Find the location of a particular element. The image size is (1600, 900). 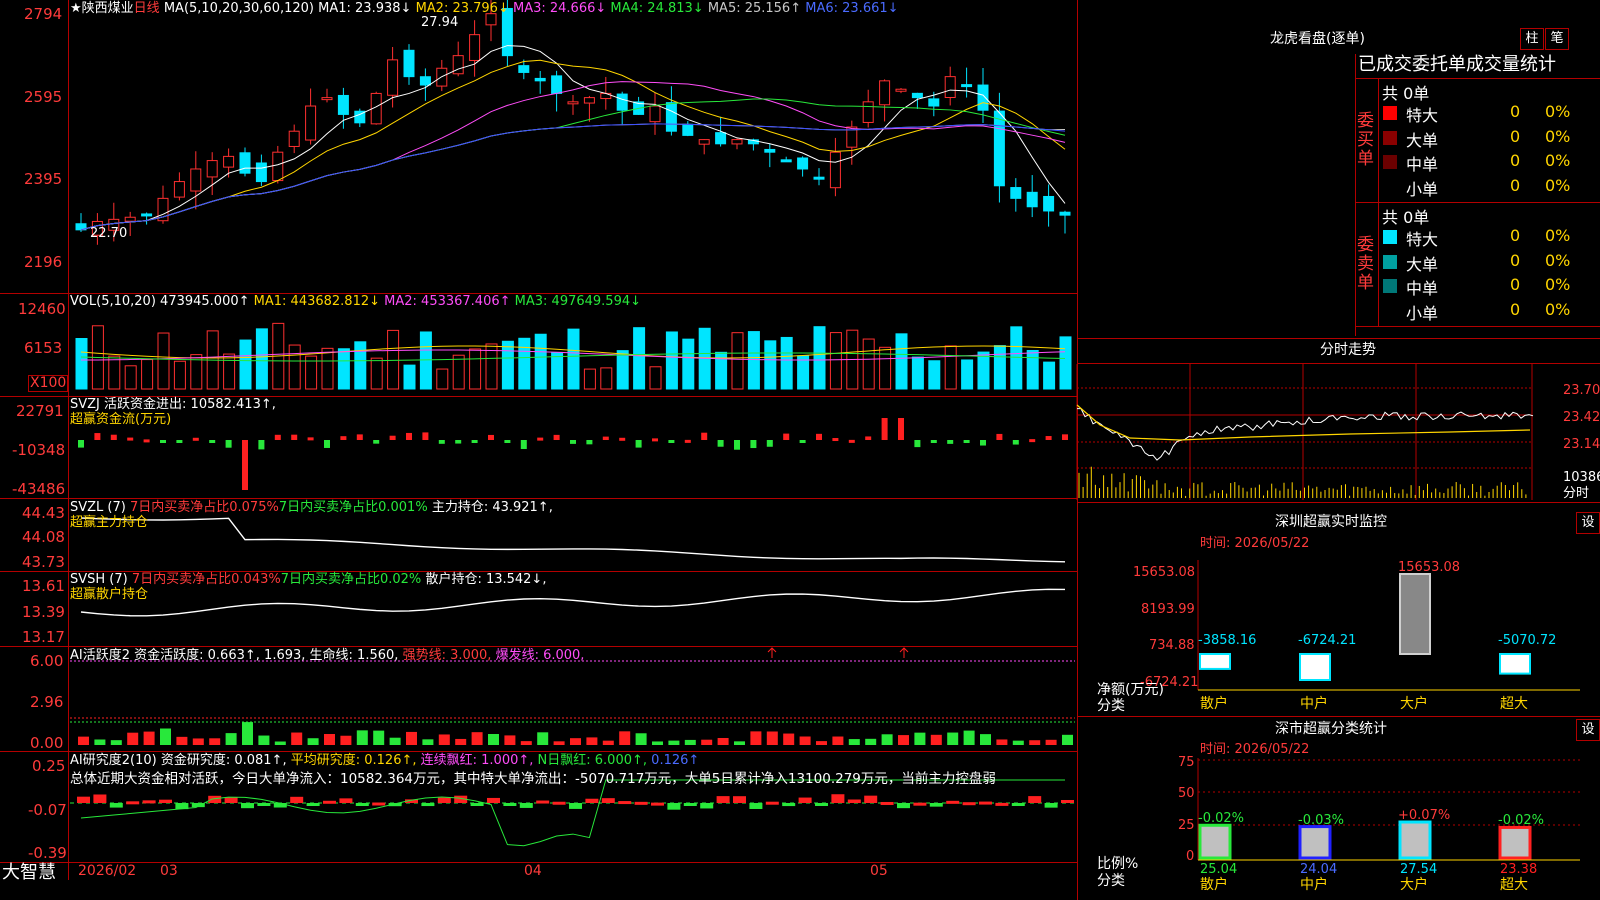

sz-class-change-label: +0.07% is located at coordinates (1424, 815).